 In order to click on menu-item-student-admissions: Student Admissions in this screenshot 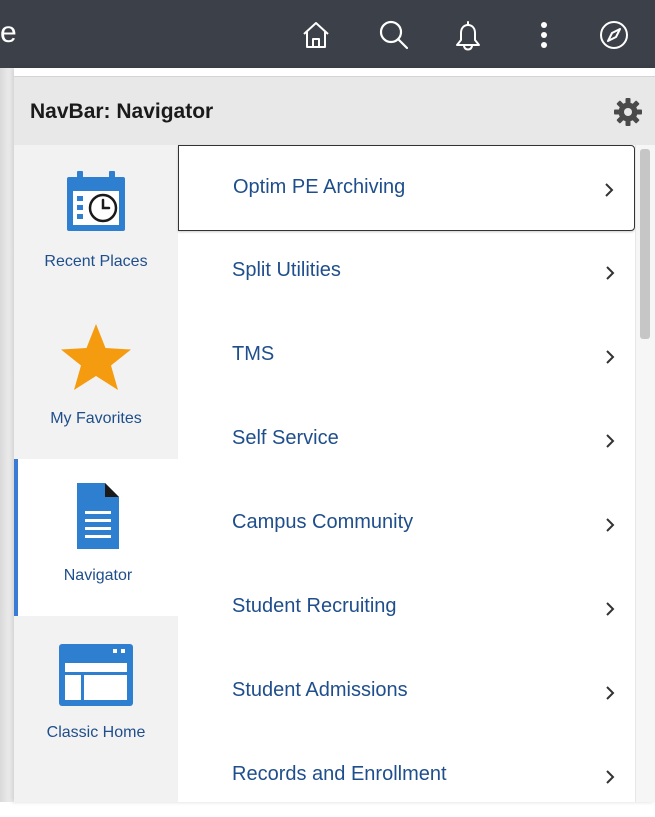, I will do `click(406, 691)`.